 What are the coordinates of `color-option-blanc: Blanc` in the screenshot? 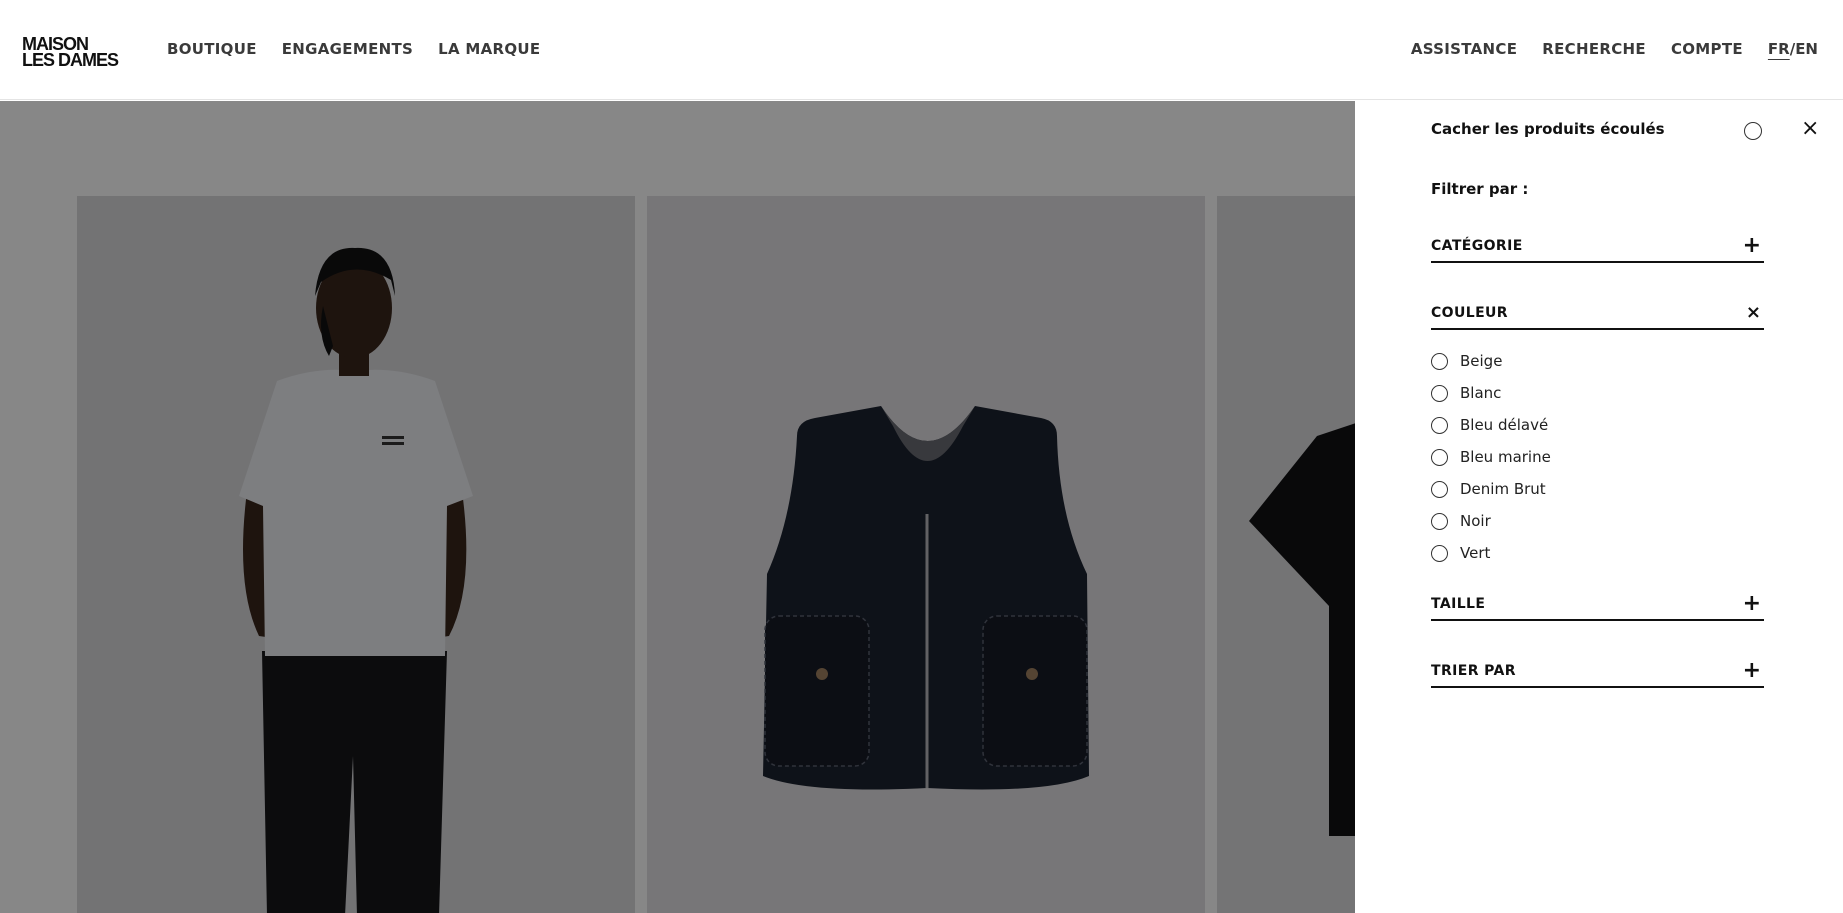 It's located at (1491, 393).